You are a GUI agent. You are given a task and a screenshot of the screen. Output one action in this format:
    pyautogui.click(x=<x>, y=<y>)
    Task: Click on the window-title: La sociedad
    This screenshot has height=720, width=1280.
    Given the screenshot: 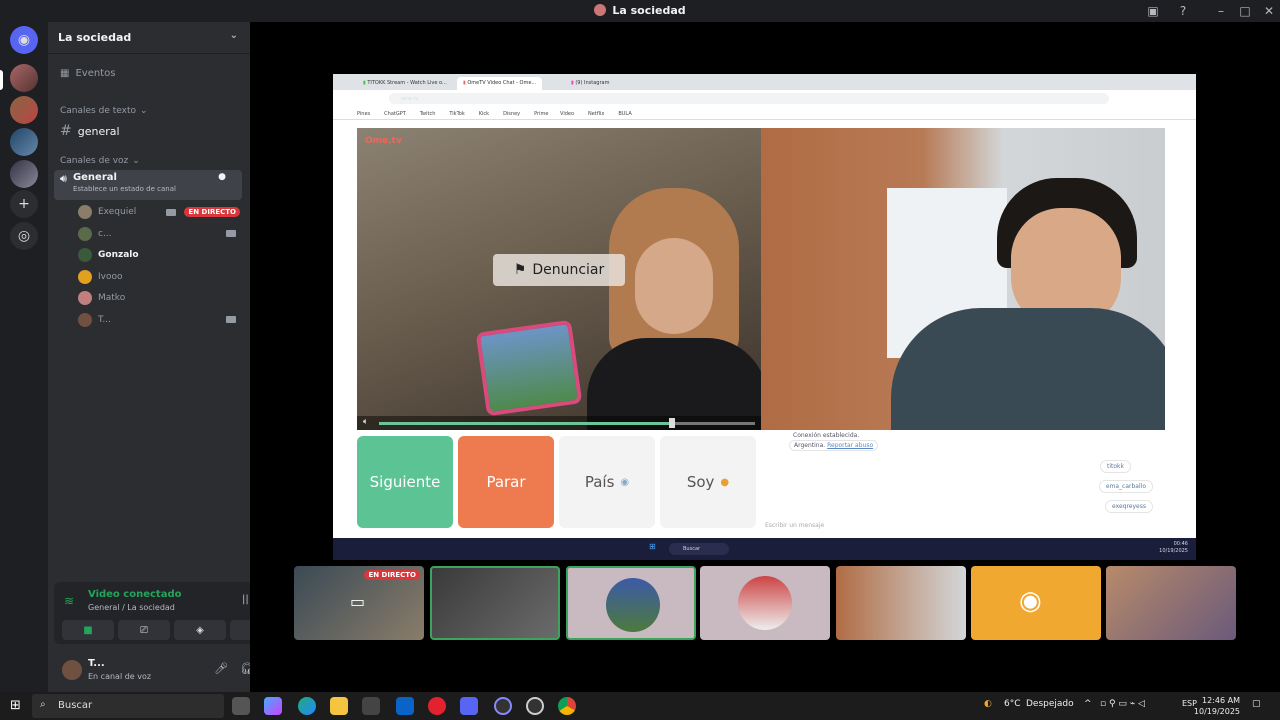 What is the action you would take?
    pyautogui.click(x=640, y=10)
    